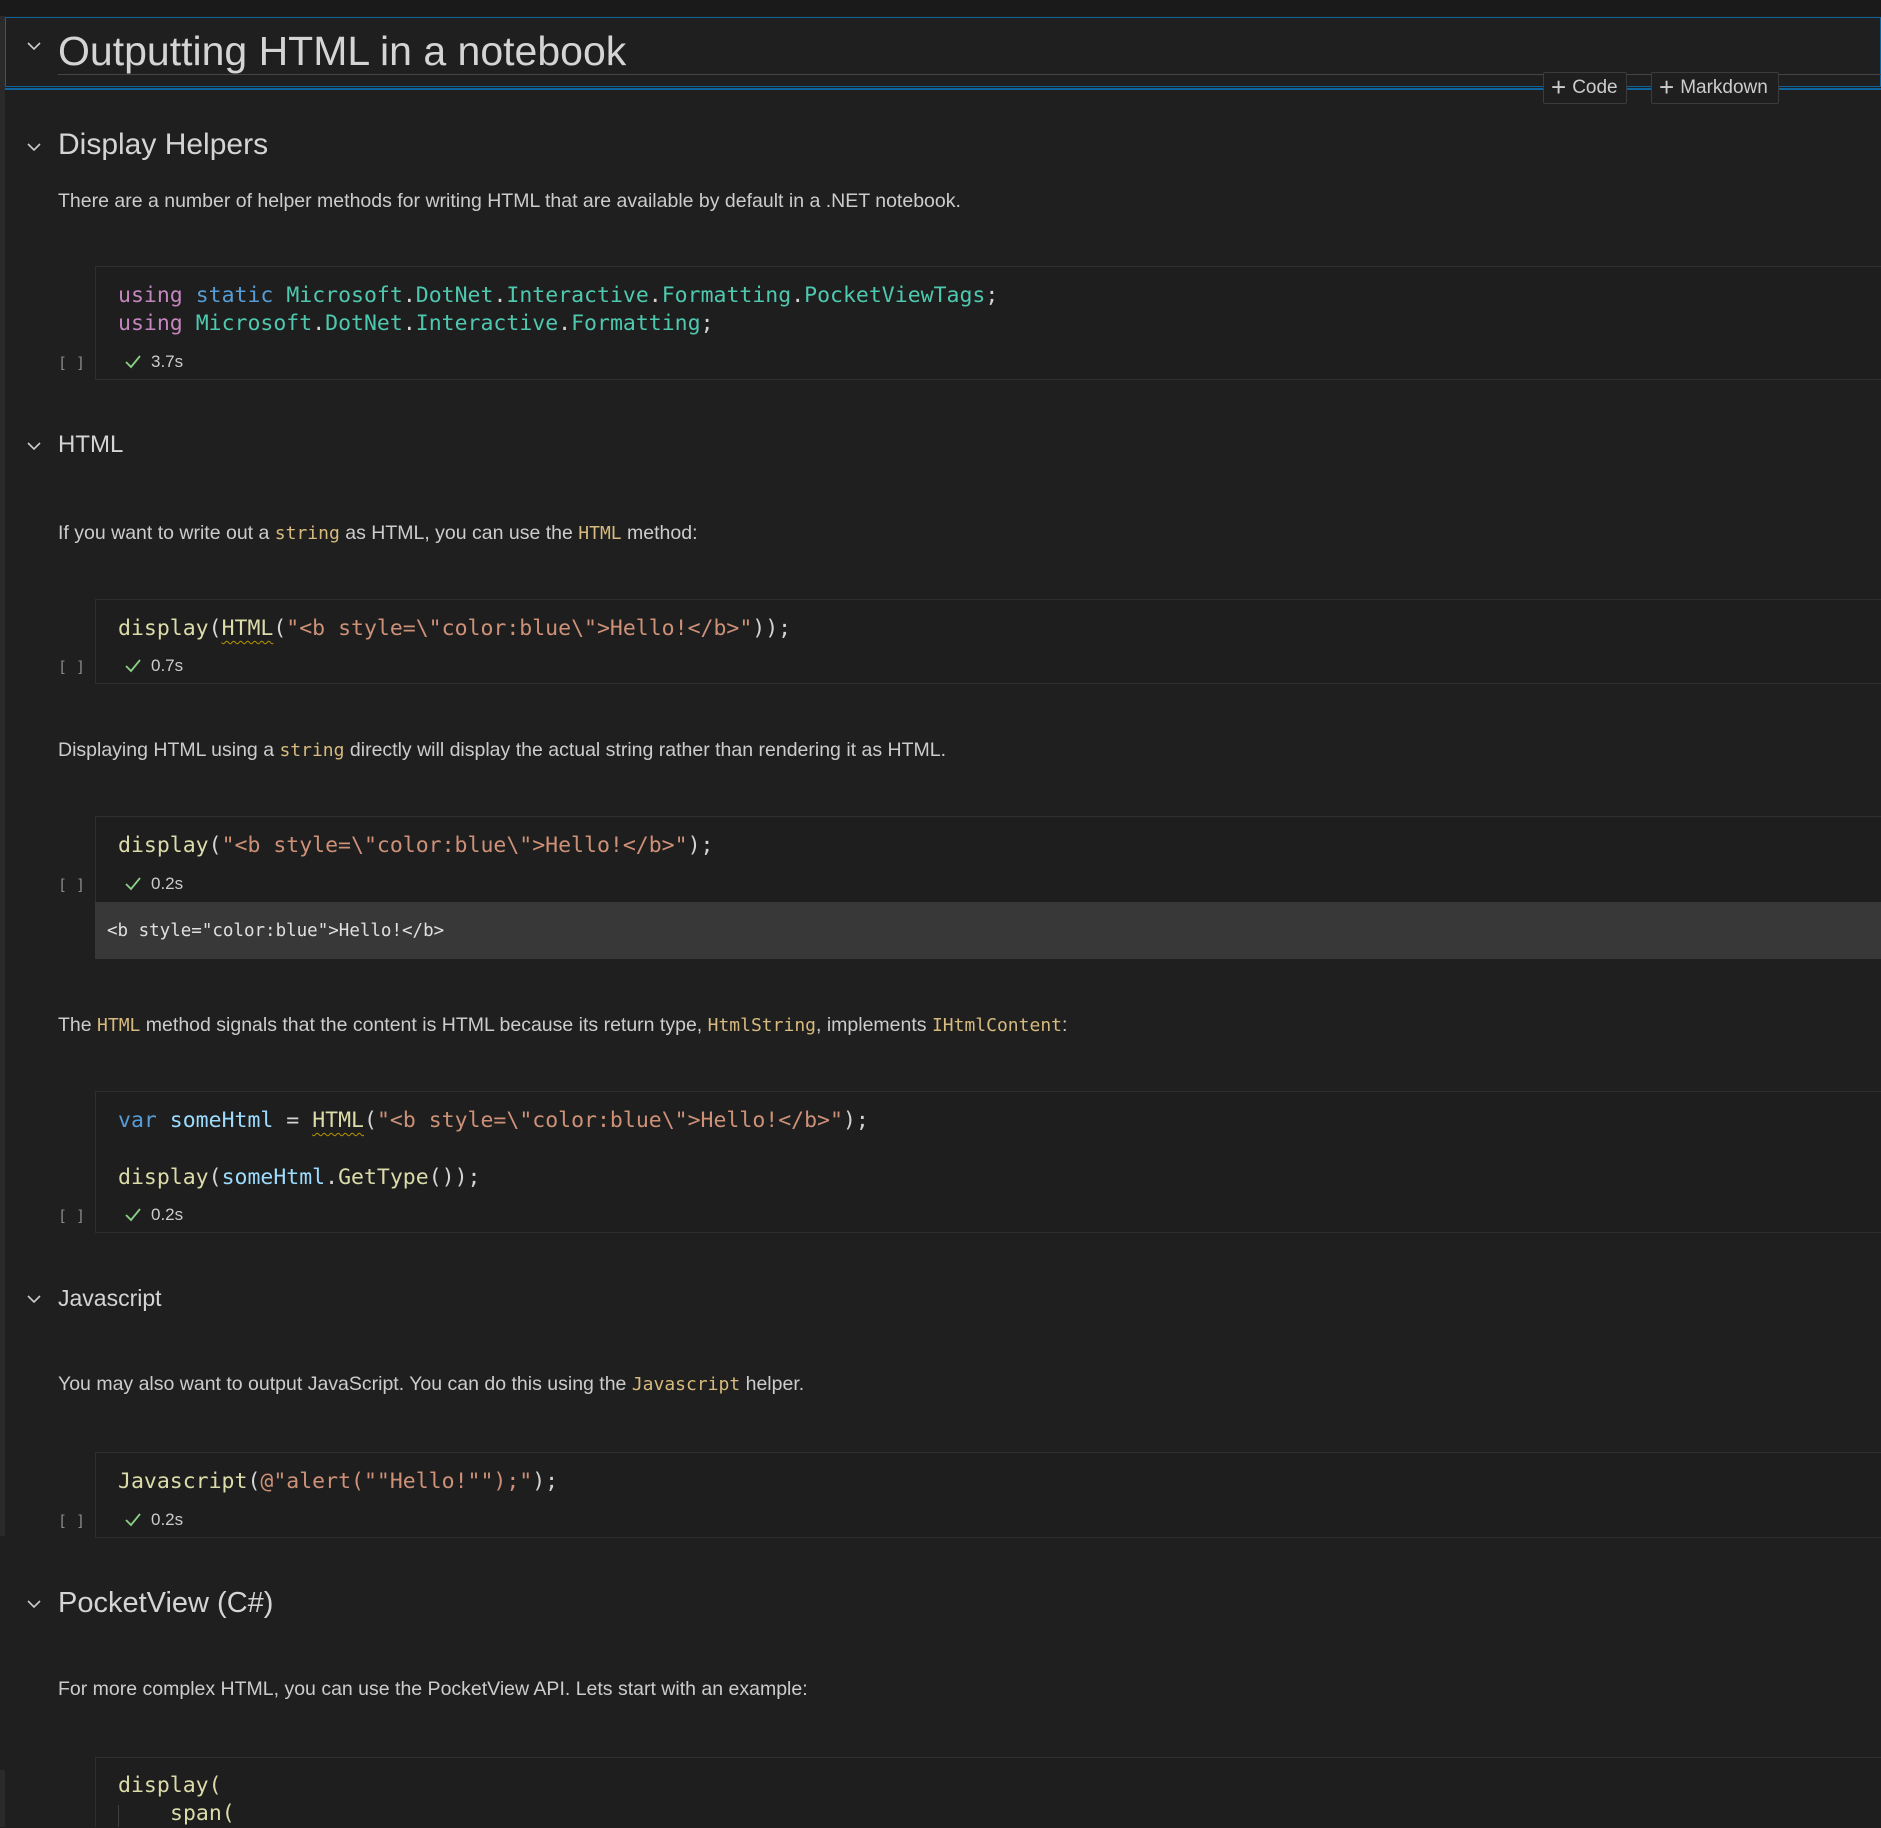 Image resolution: width=1881 pixels, height=1828 pixels. Describe the element at coordinates (338, 1482) in the screenshot. I see `code-line: Javascript(@"alert(""Hello!"");");` at that location.